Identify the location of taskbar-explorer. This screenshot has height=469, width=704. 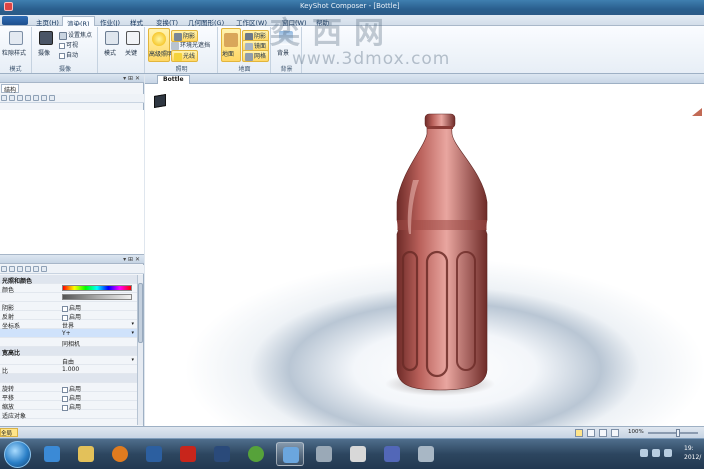
(86, 454).